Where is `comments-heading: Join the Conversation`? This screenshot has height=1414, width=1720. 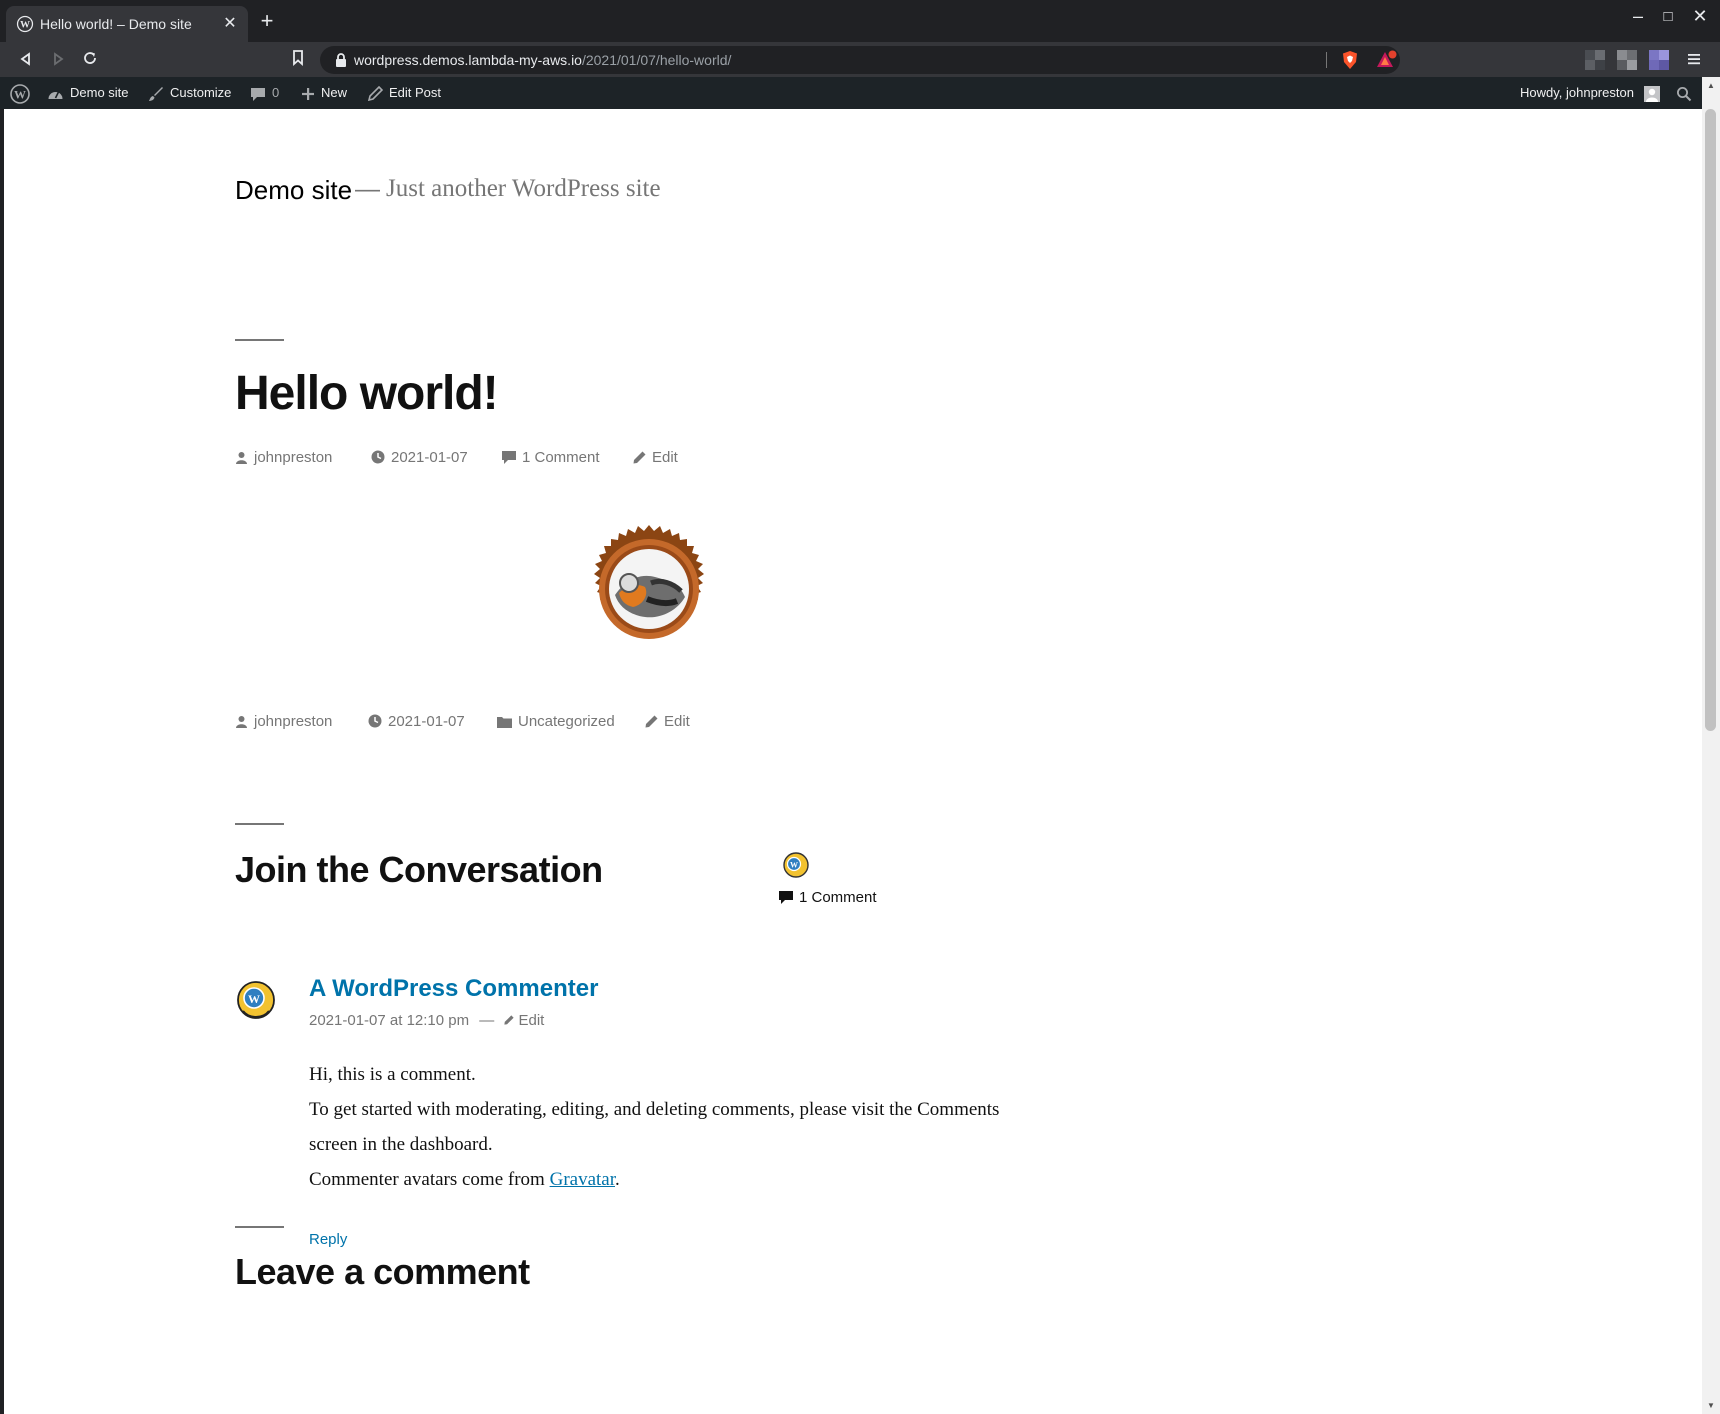
comments-heading: Join the Conversation is located at coordinates (419, 869).